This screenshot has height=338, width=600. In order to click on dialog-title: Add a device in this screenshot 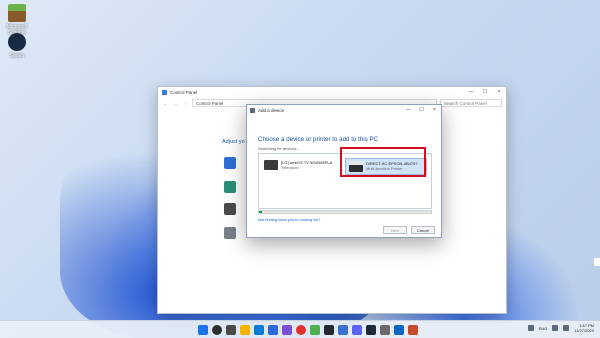, I will do `click(271, 110)`.